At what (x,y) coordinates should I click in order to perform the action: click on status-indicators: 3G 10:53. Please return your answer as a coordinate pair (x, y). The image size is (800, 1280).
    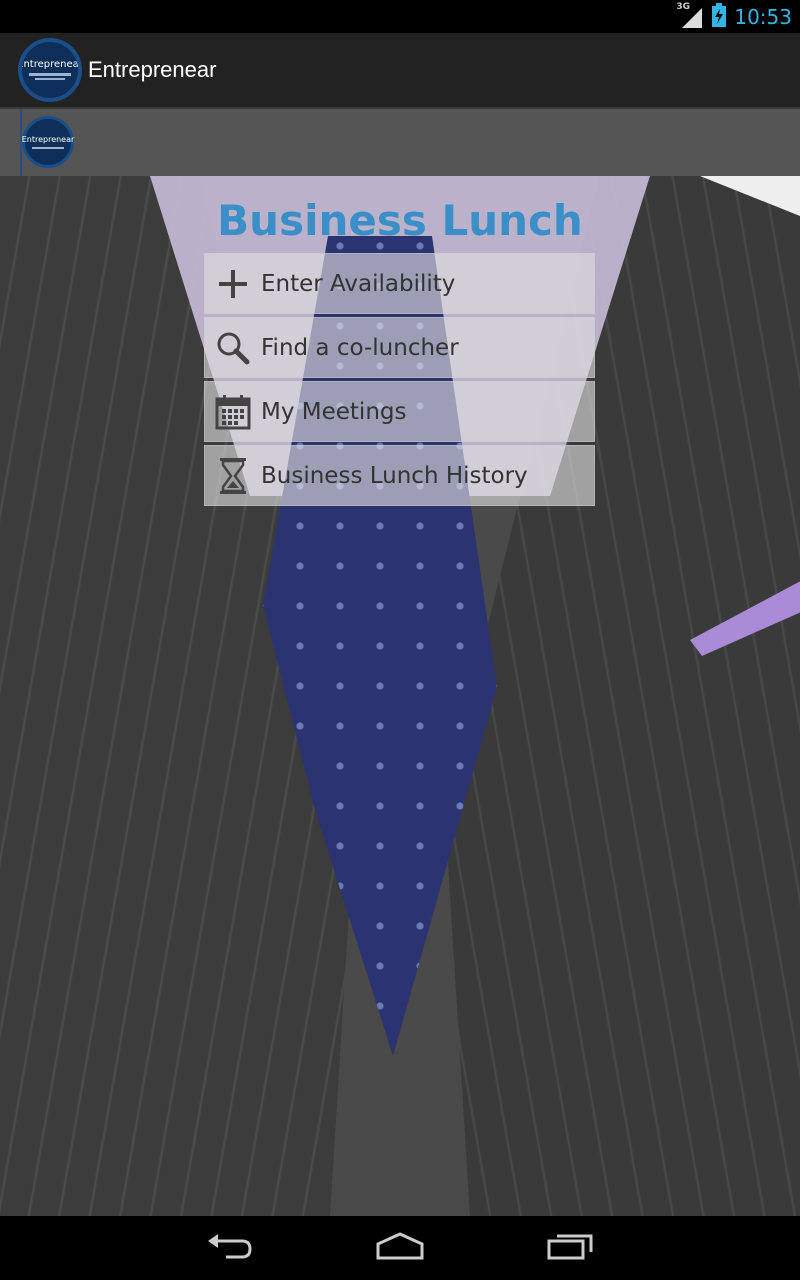
    Looking at the image, I should click on (734, 16).